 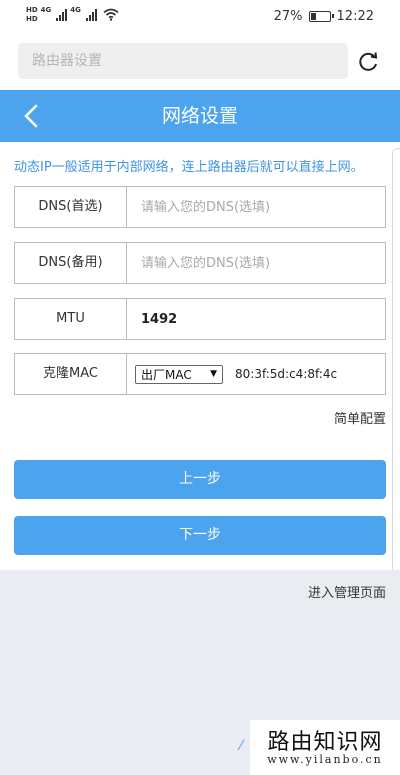 I want to click on dns-primary-label: DNS(首选), so click(x=71, y=207).